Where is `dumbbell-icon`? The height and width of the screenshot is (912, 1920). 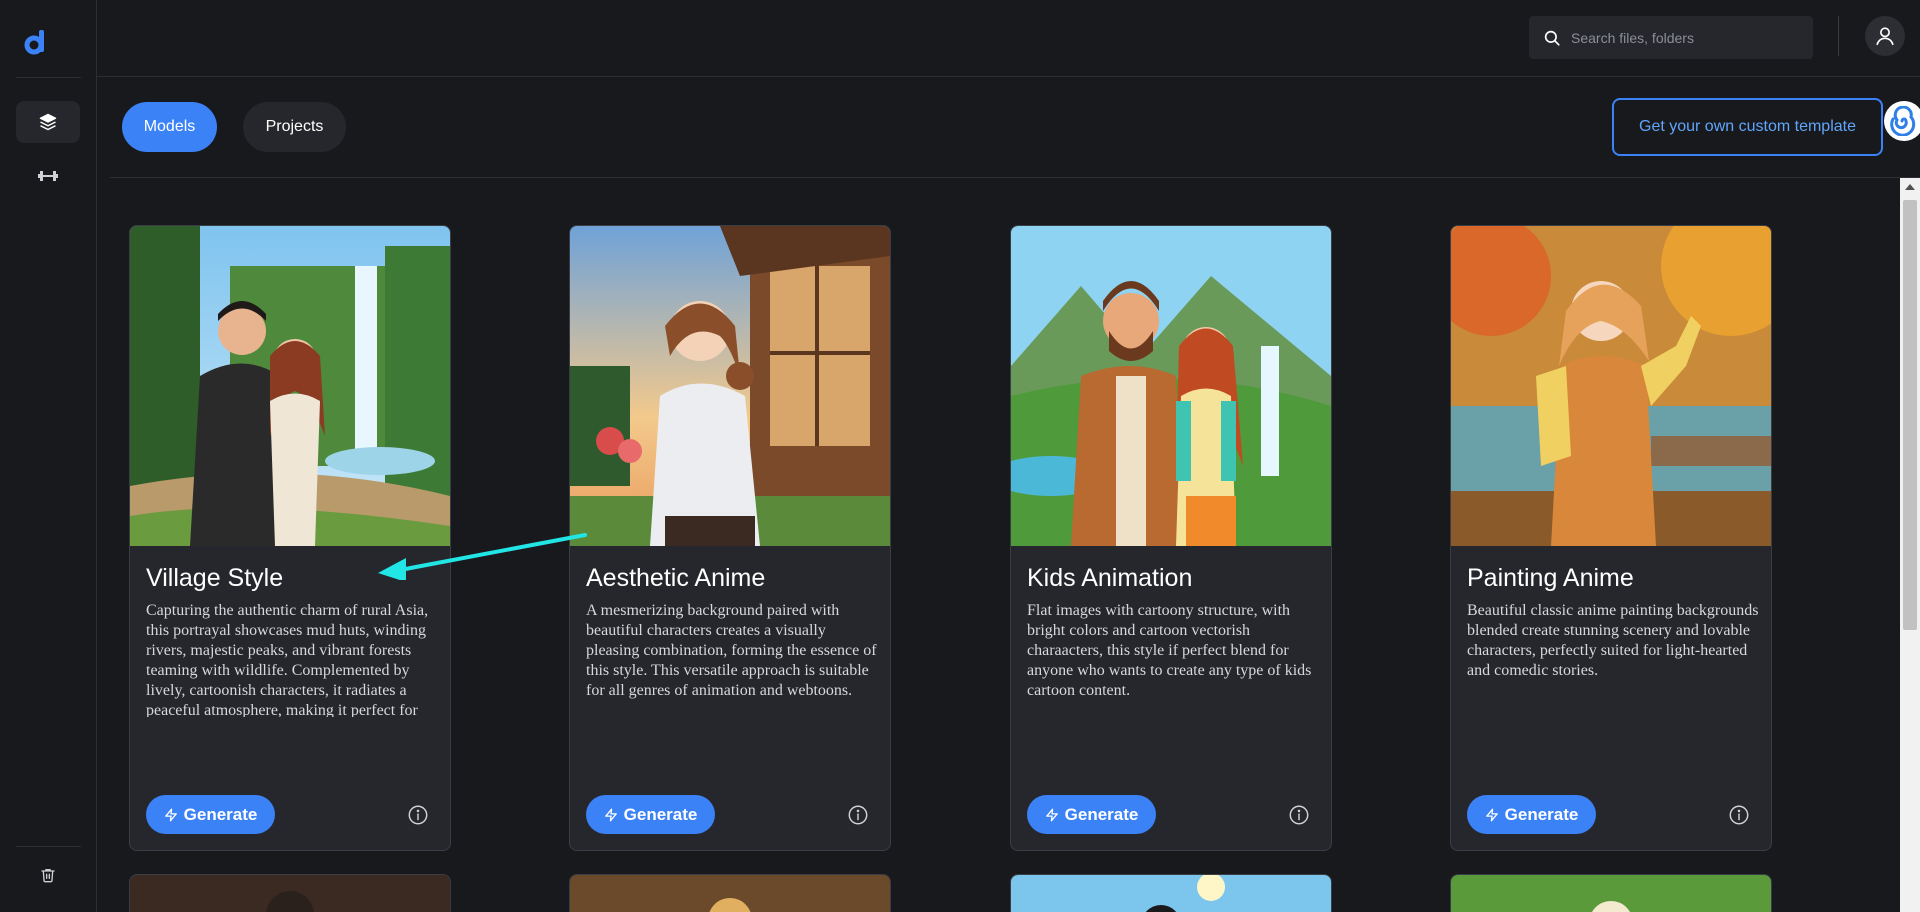 dumbbell-icon is located at coordinates (48, 176).